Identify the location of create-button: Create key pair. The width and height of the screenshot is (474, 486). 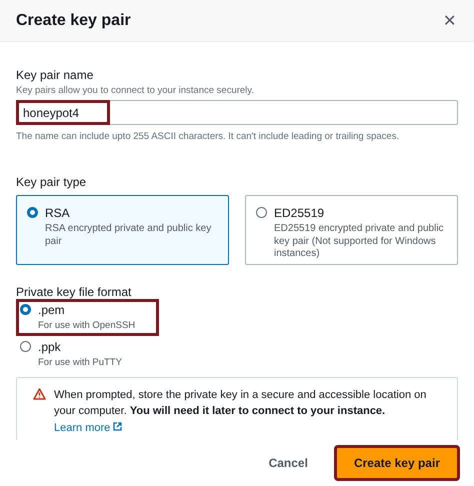
(397, 463).